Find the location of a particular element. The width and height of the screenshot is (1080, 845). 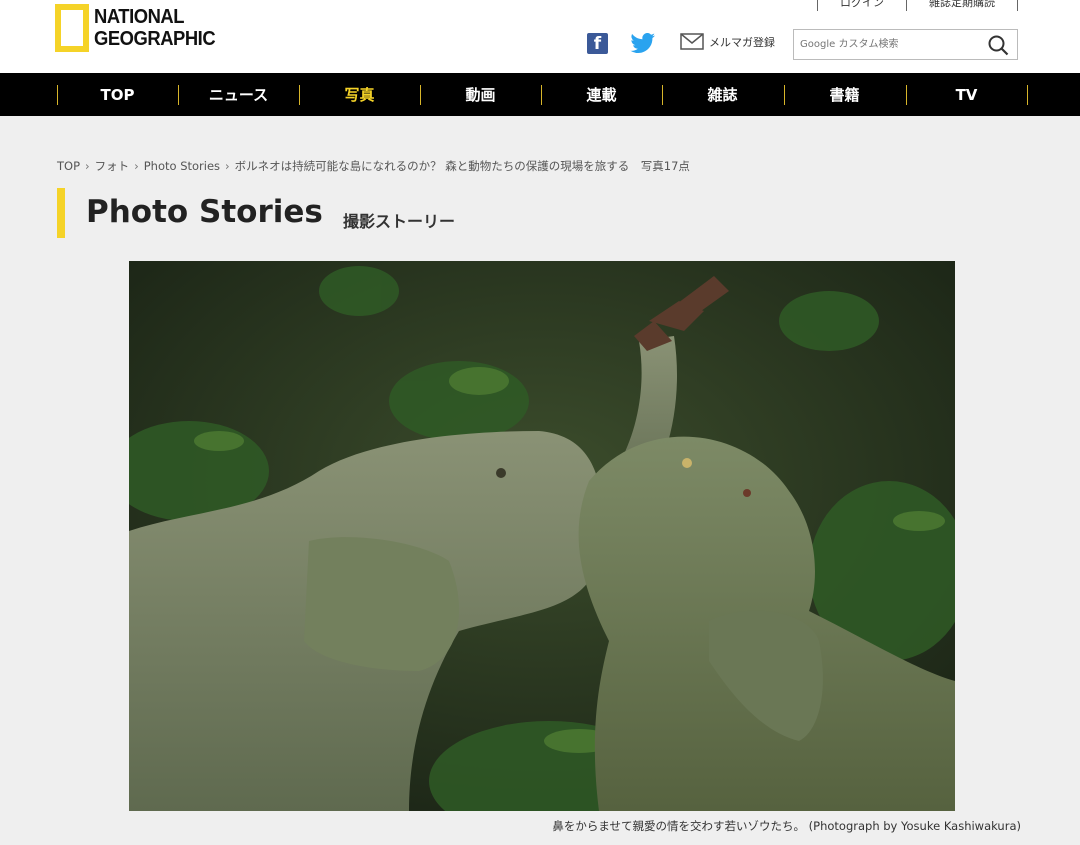

nav-item-tv: TV is located at coordinates (966, 94).